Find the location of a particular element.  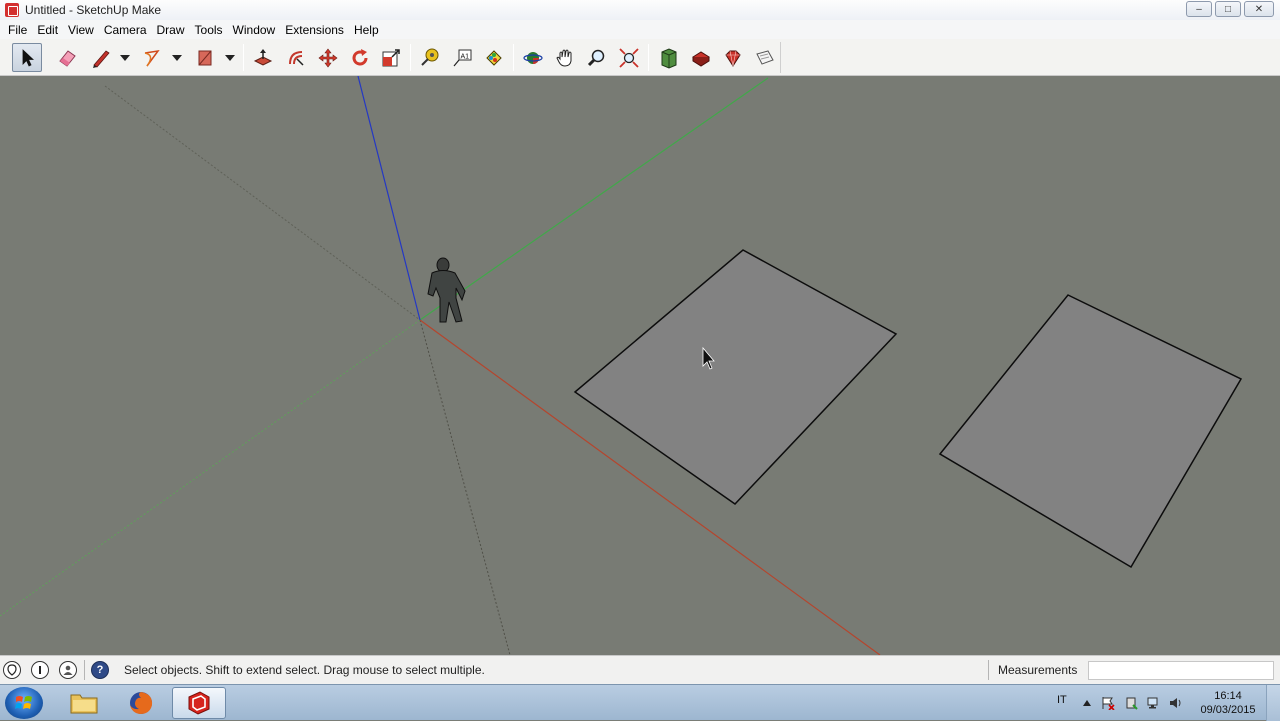

select-tool-button is located at coordinates (27, 57).